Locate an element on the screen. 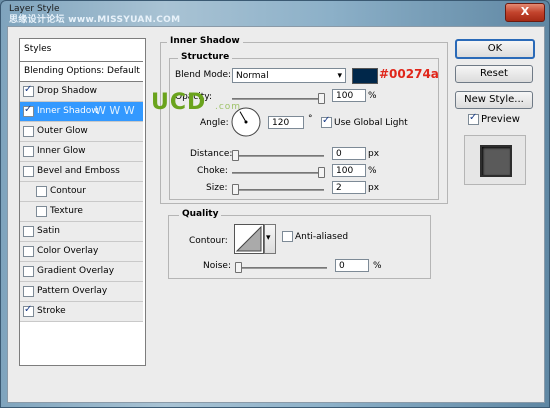 This screenshot has width=550, height=408. style-item: Inner Glow is located at coordinates (81, 152).